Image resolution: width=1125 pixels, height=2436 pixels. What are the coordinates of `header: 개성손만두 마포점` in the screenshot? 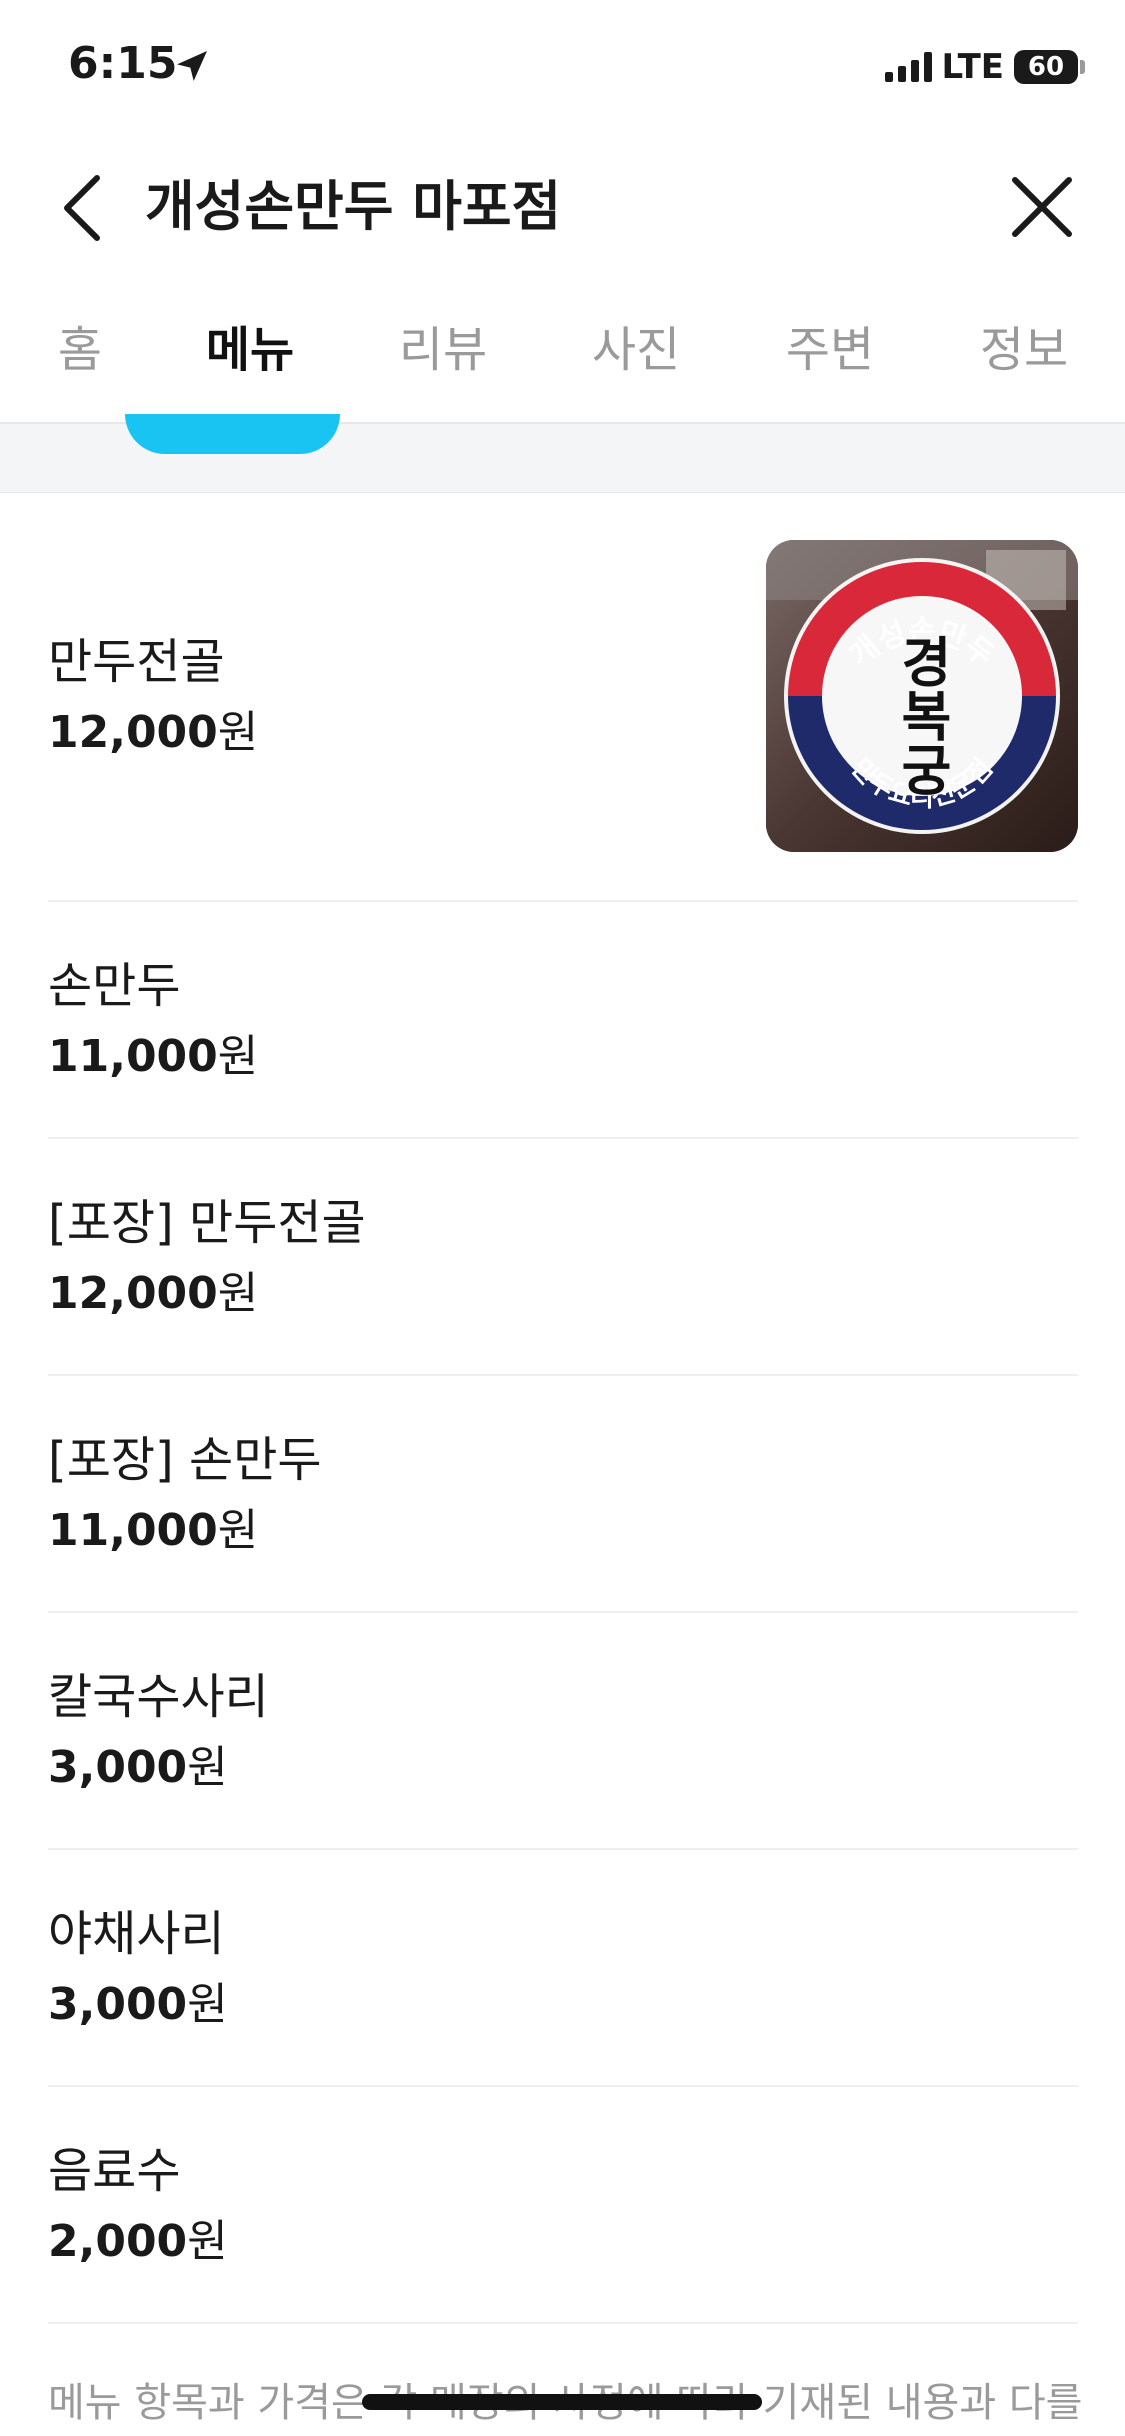 It's located at (562, 205).